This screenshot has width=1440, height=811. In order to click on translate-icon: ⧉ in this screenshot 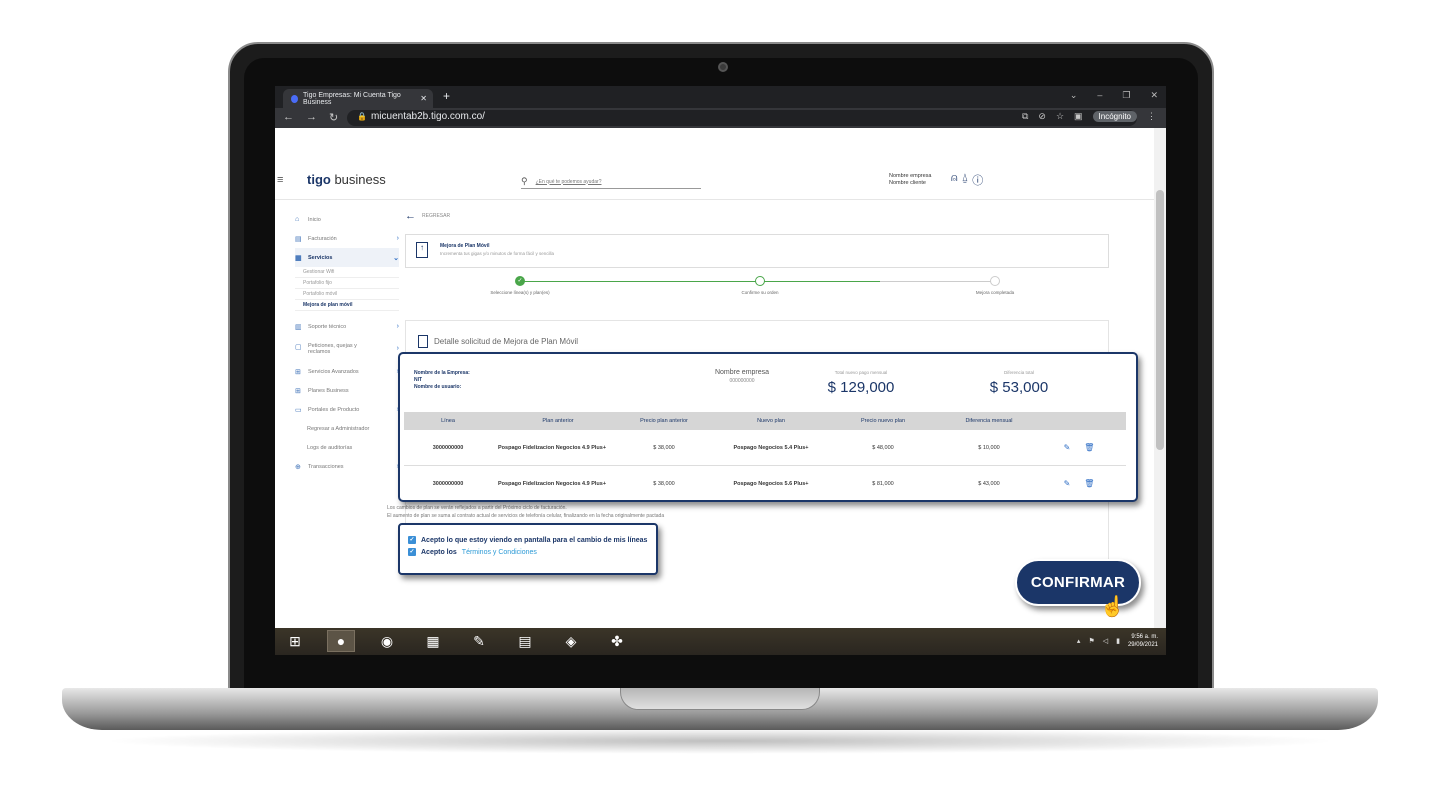, I will do `click(1025, 116)`.